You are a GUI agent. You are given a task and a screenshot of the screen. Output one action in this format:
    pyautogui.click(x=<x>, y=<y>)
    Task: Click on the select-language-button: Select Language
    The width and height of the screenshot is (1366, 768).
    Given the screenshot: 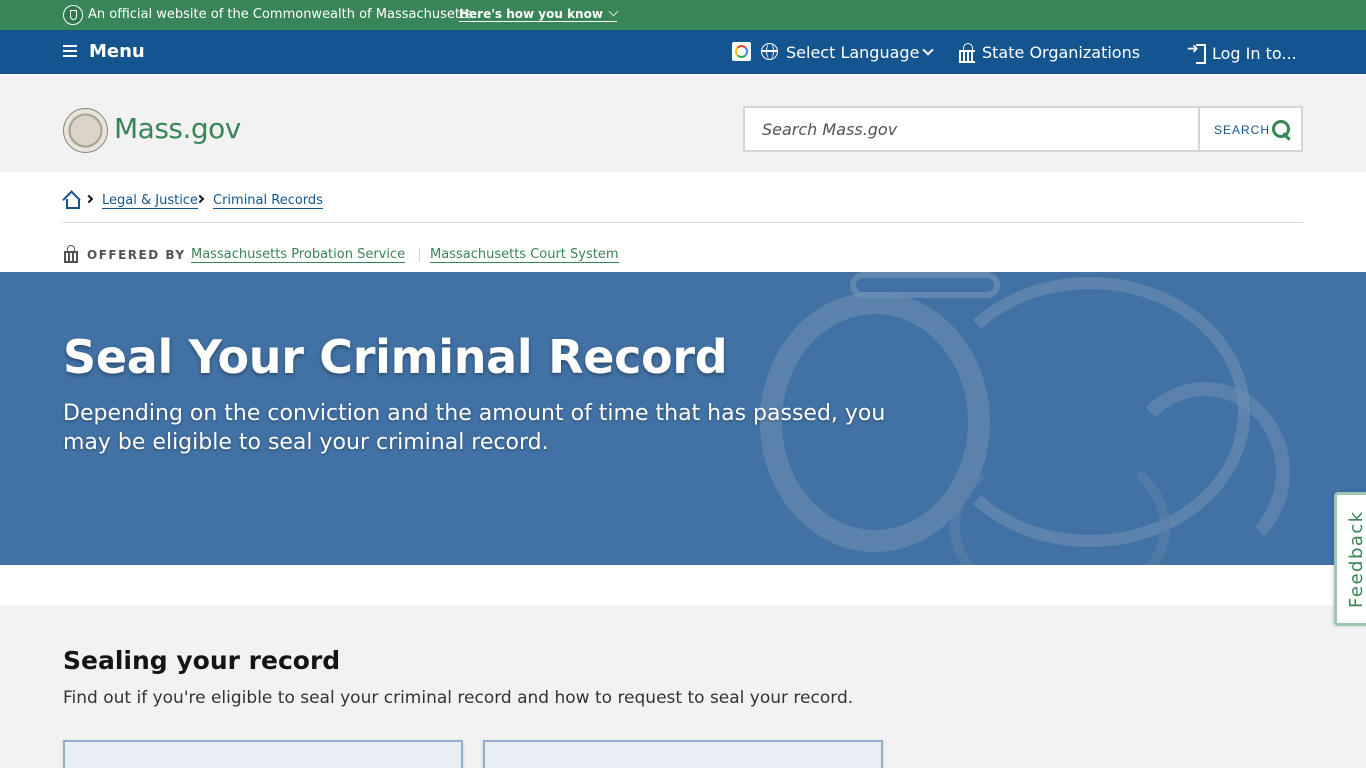 What is the action you would take?
    pyautogui.click(x=852, y=52)
    